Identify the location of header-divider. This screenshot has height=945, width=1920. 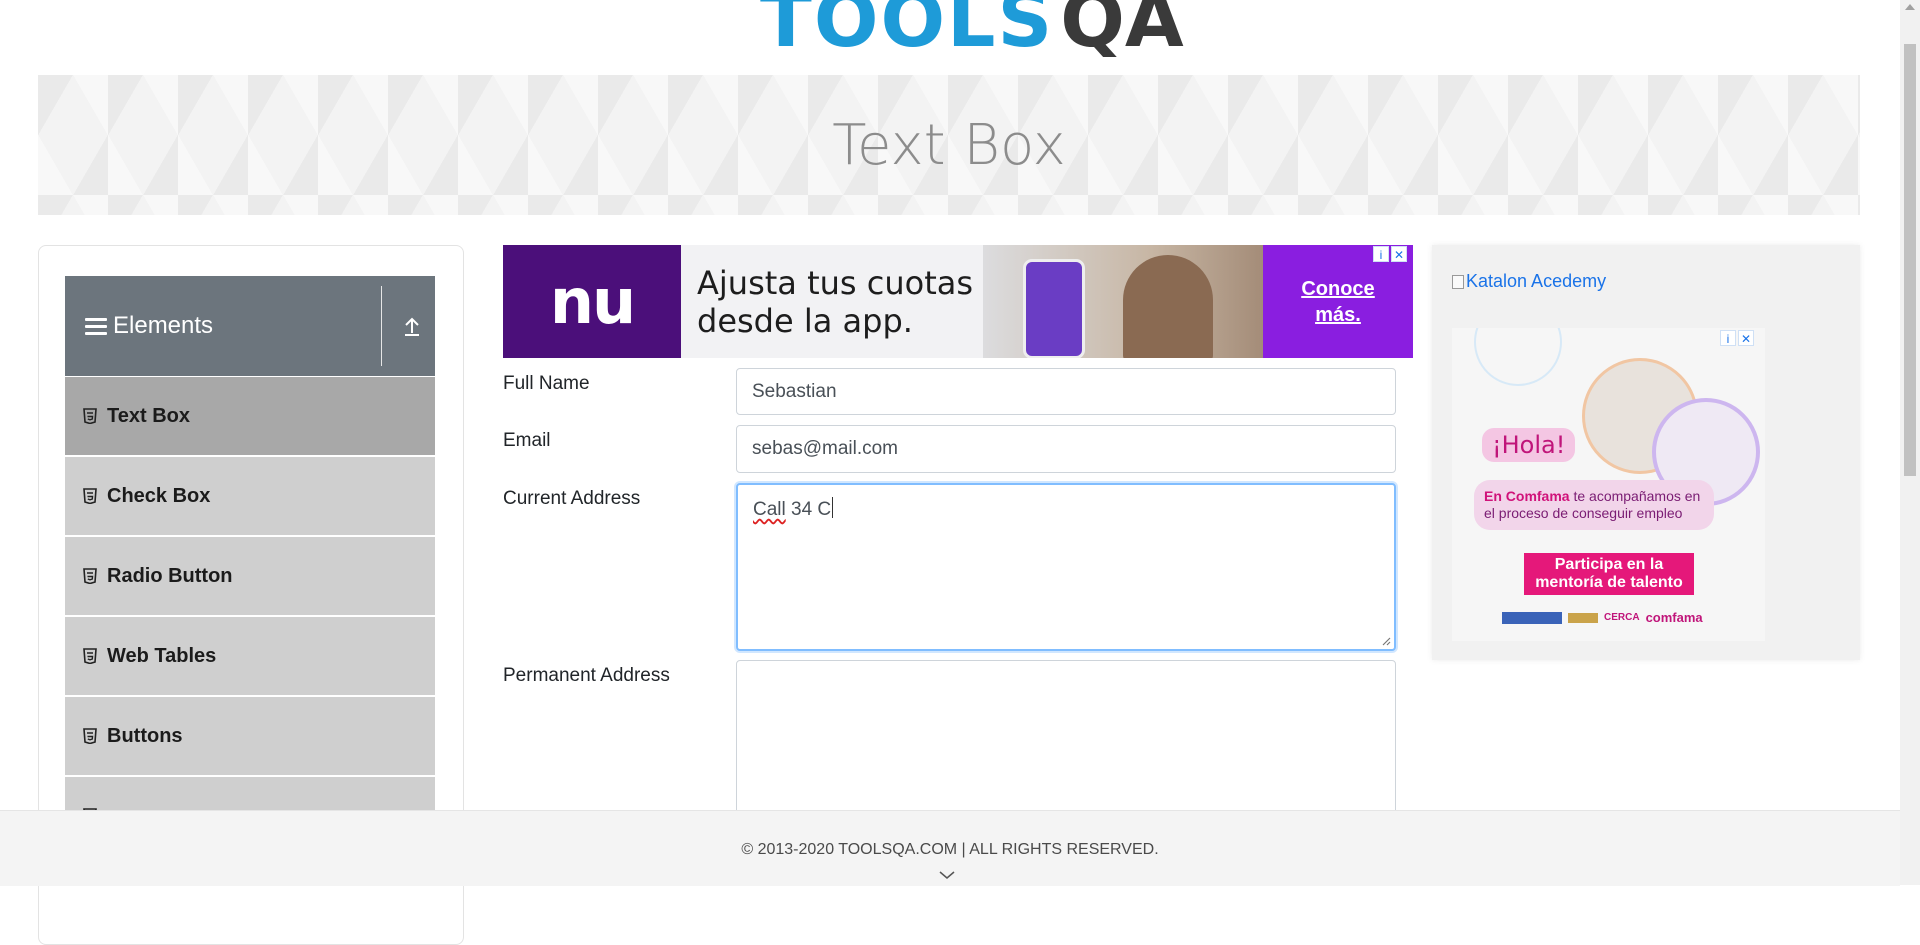
(381, 326).